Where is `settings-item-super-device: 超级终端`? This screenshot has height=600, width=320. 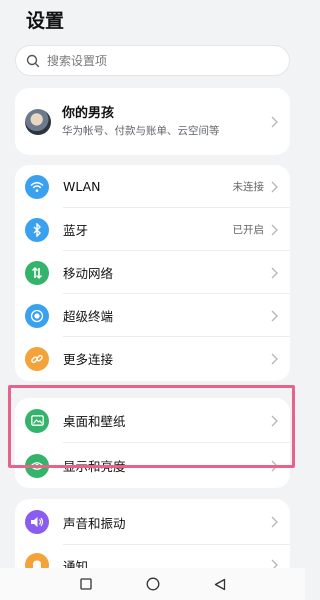 settings-item-super-device: 超级终端 is located at coordinates (152, 315).